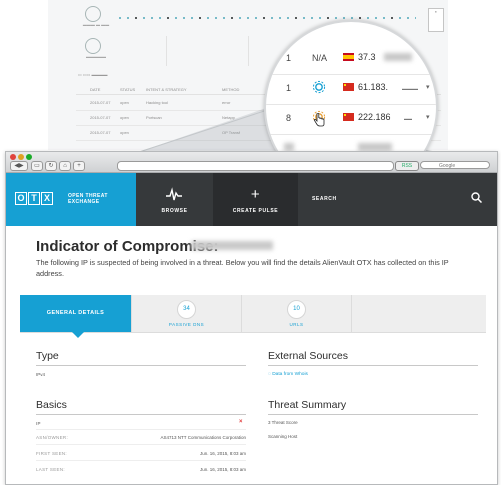  I want to click on row-ip: 61.183., so click(373, 87).